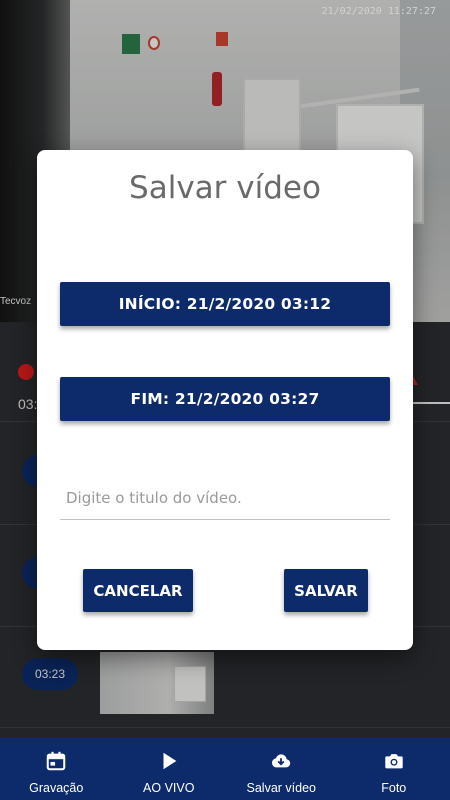 The height and width of the screenshot is (800, 450). I want to click on bottom-navigation: Gravação AO VIVO Salvar vídeo Foto, so click(225, 769).